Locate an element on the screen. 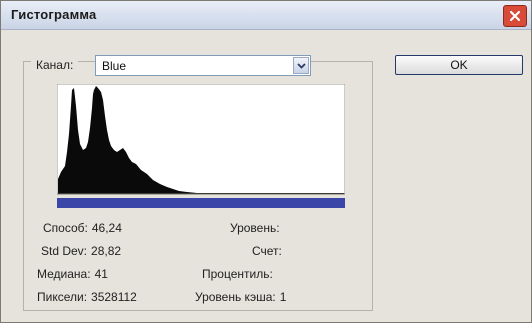 This screenshot has height=323, width=532. ok-button: OK is located at coordinates (459, 65).